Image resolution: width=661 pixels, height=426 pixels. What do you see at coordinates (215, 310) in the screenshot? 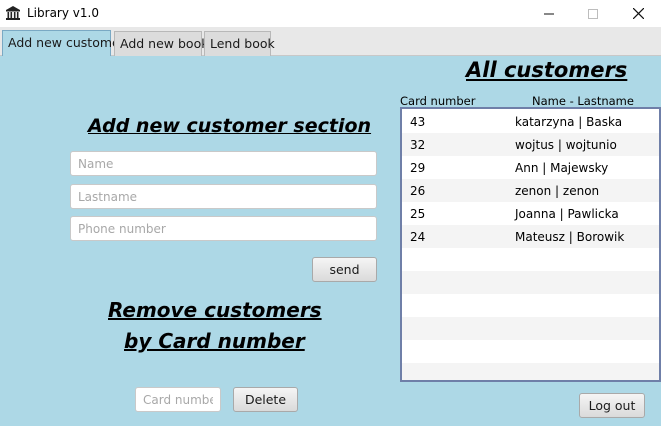
I see `remove-customers-heading-line1: Remove customers` at bounding box center [215, 310].